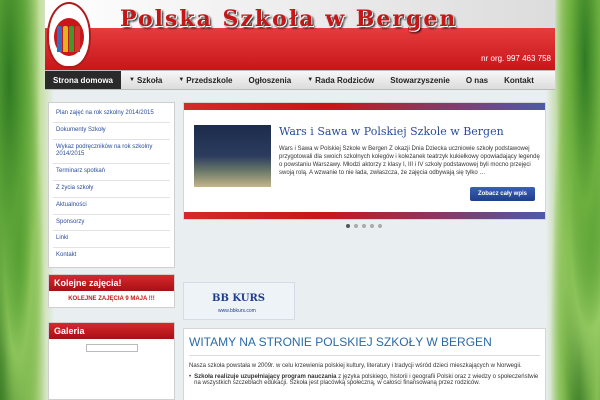 The width and height of the screenshot is (600, 400). I want to click on slider-bottom-bar, so click(364, 215).